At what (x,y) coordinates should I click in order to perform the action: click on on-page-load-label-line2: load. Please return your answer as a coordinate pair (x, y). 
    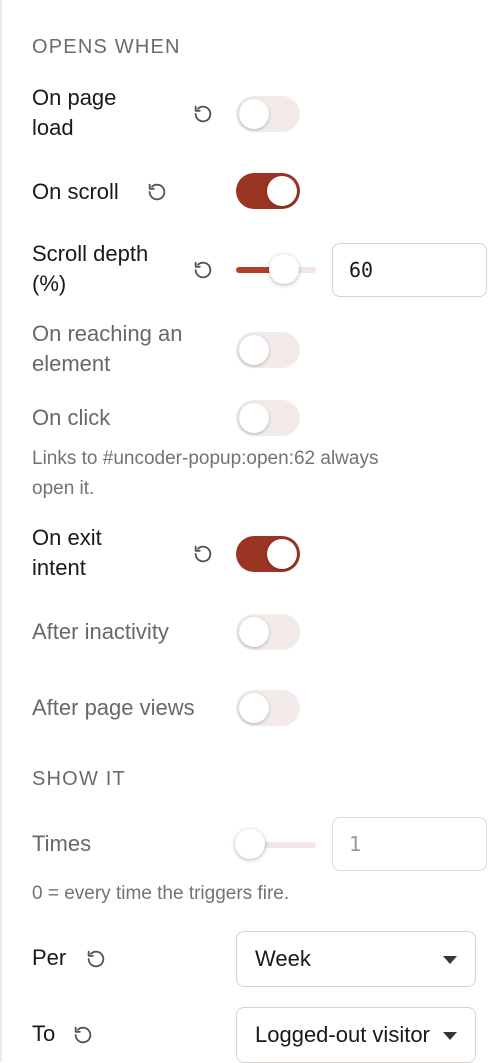
    Looking at the image, I should click on (53, 127).